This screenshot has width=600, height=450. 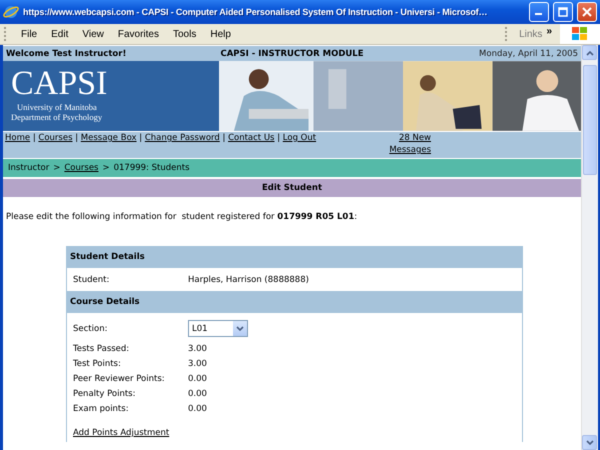 What do you see at coordinates (182, 138) in the screenshot?
I see `nav-link: Change Password` at bounding box center [182, 138].